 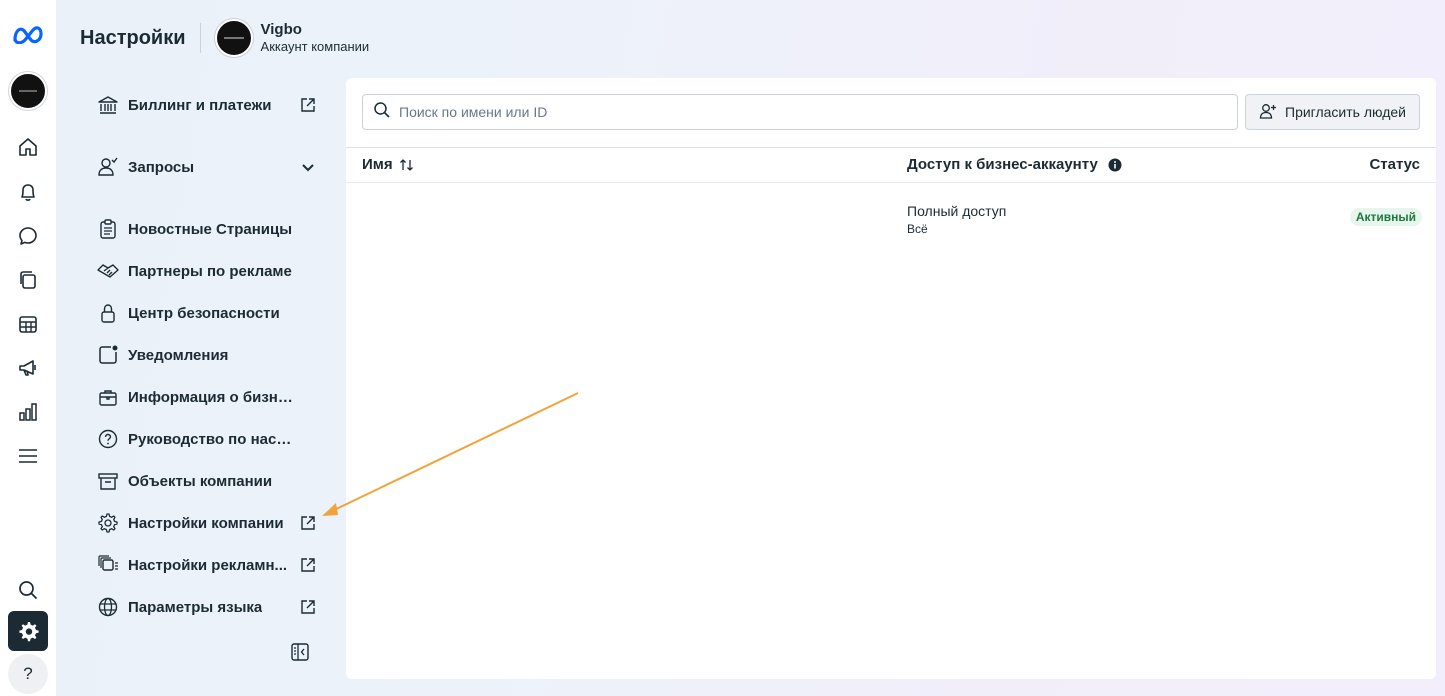 I want to click on nav-item-billing: Биллинг и платежи, so click(x=209, y=105).